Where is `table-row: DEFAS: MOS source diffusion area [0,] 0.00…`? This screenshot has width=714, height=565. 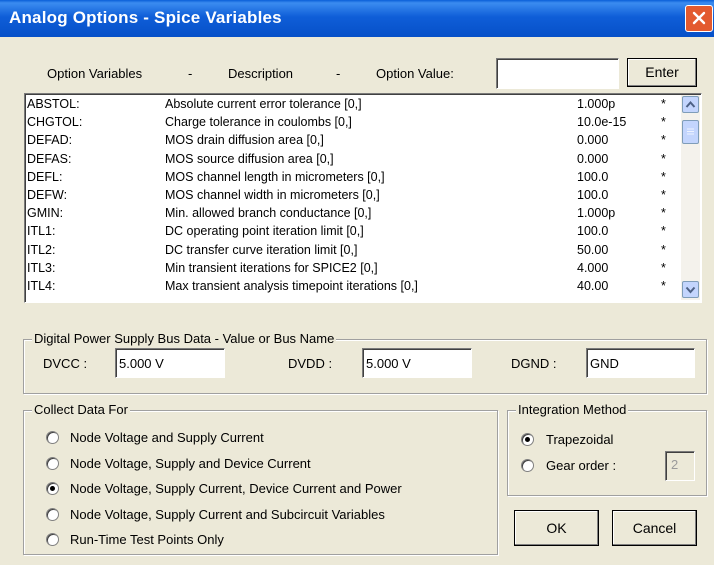
table-row: DEFAS: MOS source diffusion area [0,] 0.00… is located at coordinates (352, 159).